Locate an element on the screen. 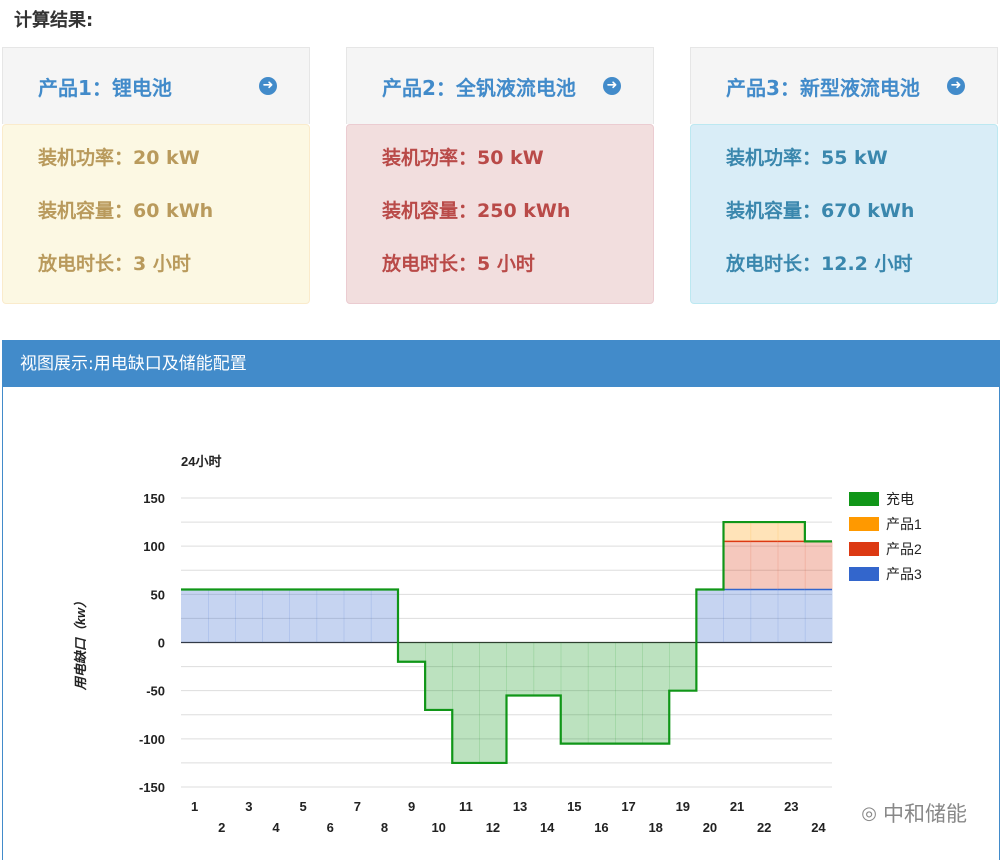  x-tick-label: 3 is located at coordinates (248, 806).